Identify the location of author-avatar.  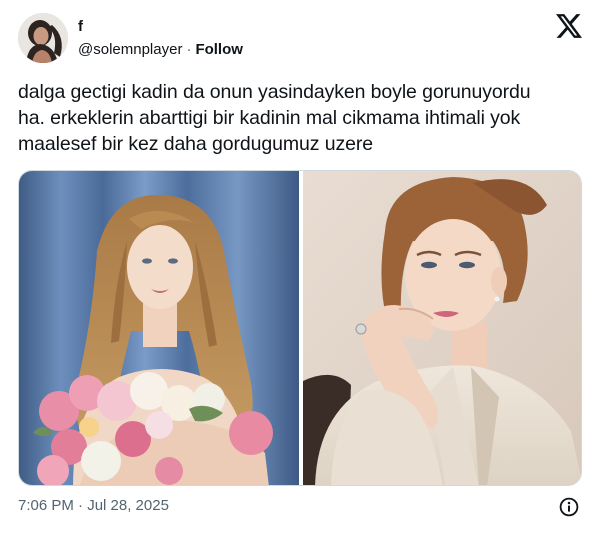
(43, 38).